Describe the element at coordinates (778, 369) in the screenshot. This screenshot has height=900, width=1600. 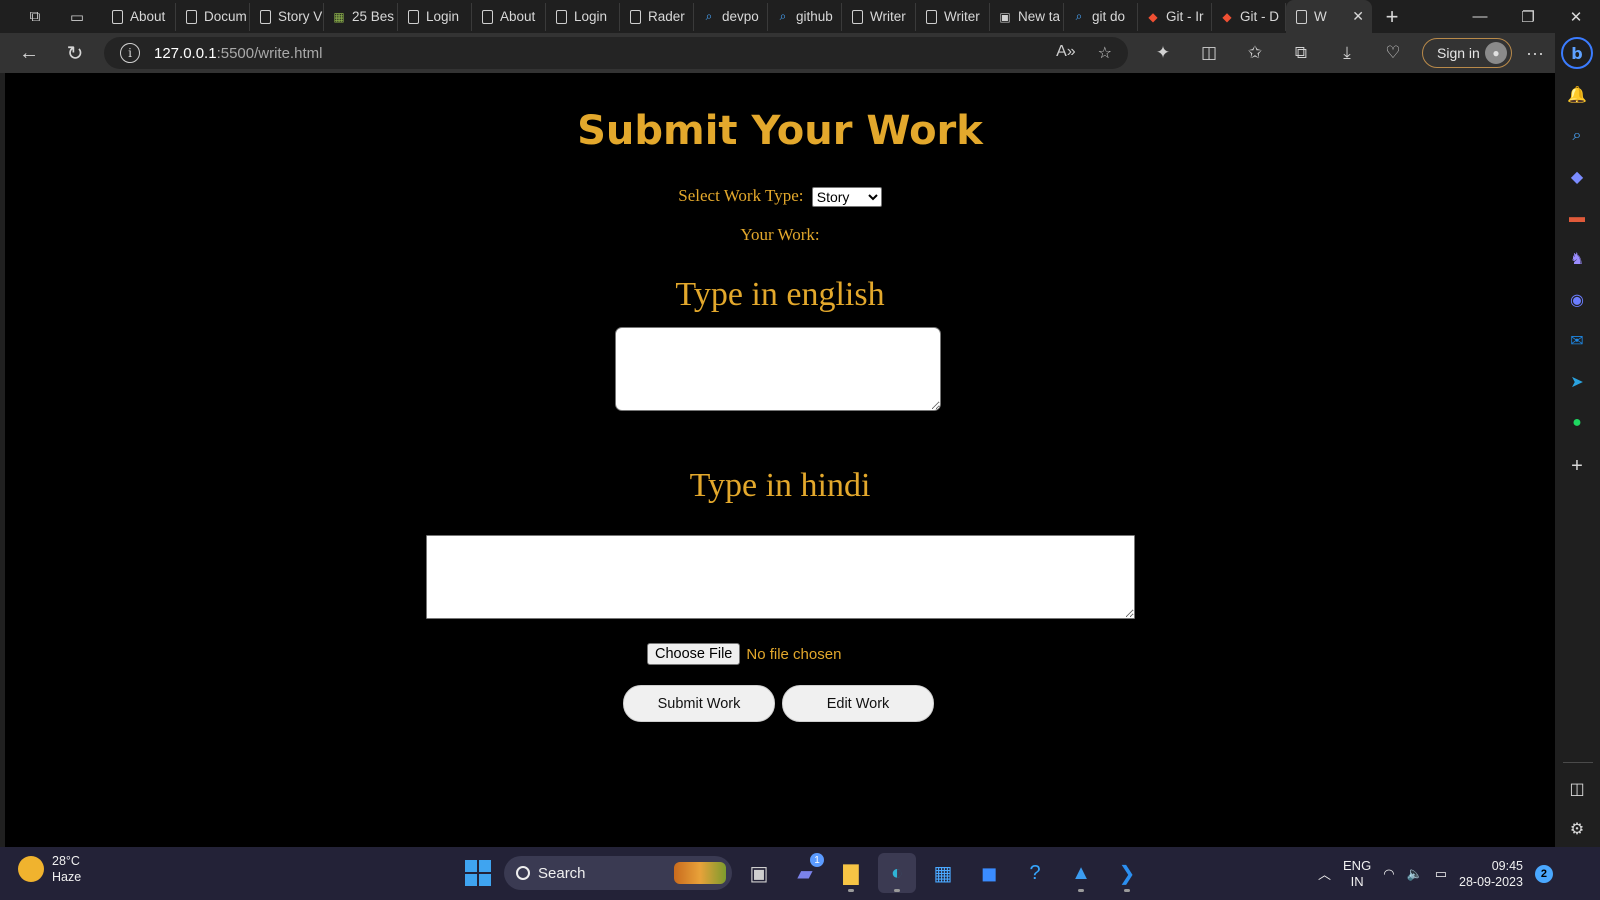
I see `english-textarea` at that location.